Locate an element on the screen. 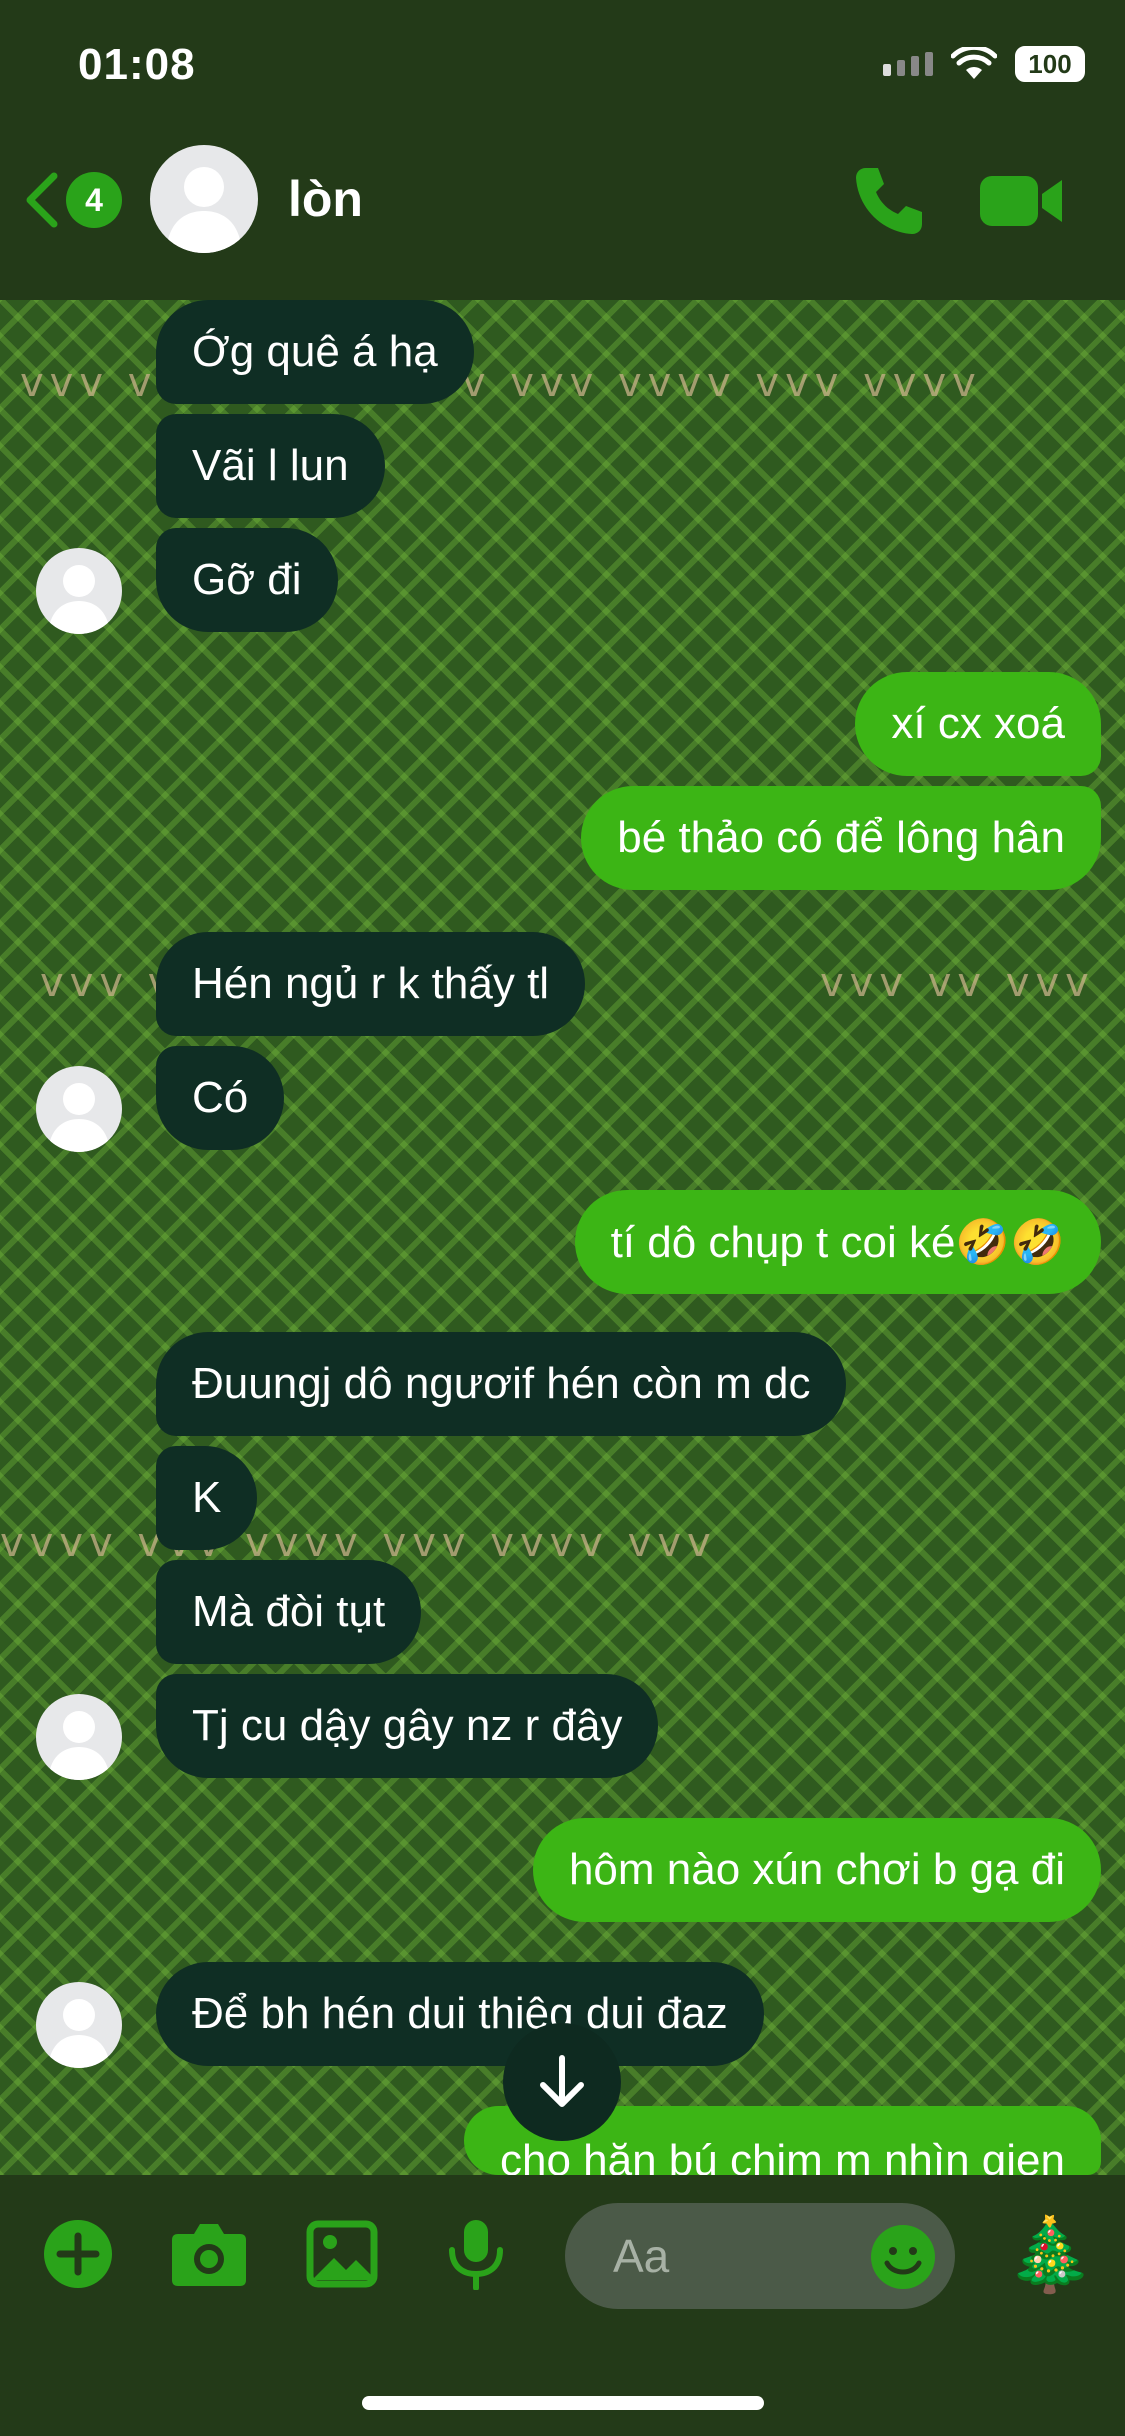  back-button: 4 is located at coordinates (77, 200).